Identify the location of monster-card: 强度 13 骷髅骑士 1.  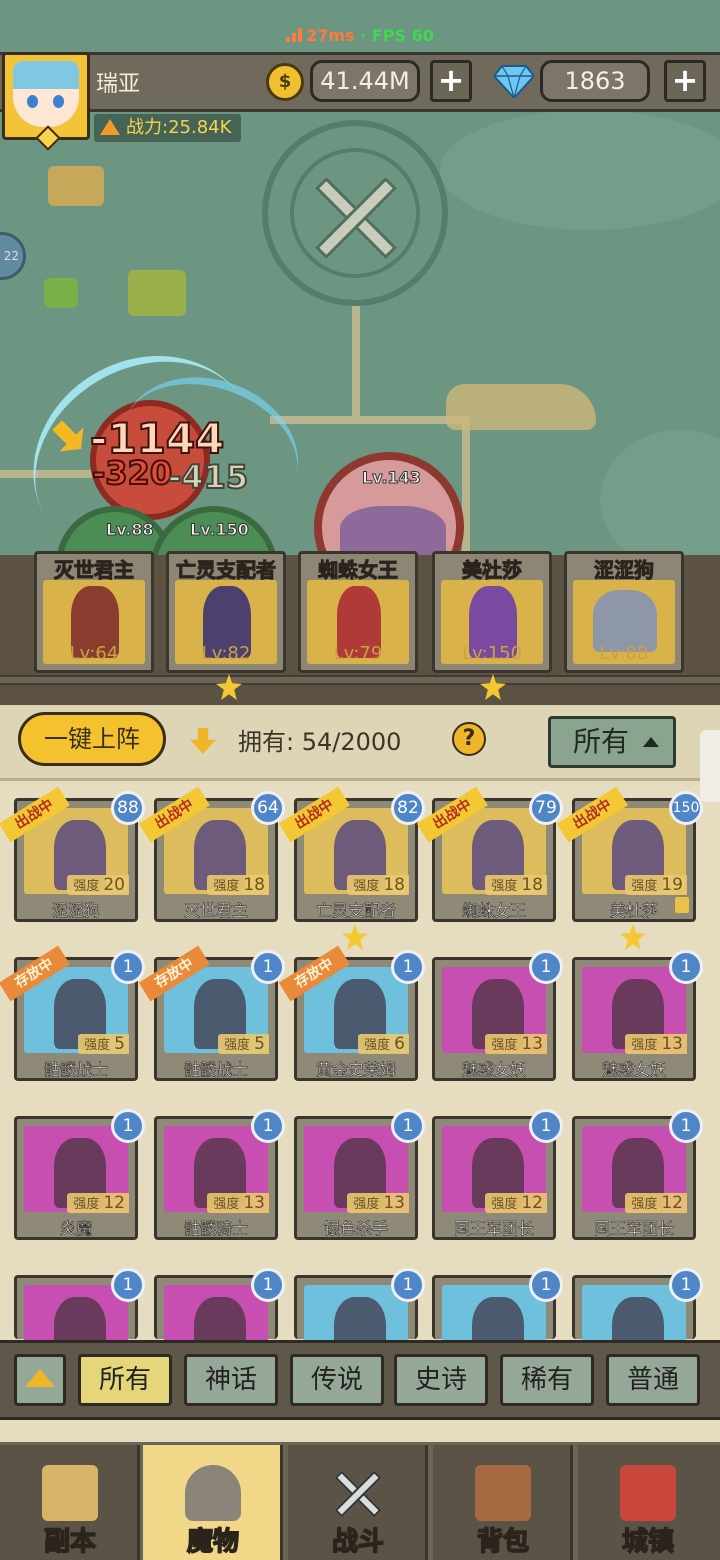
(219, 1174).